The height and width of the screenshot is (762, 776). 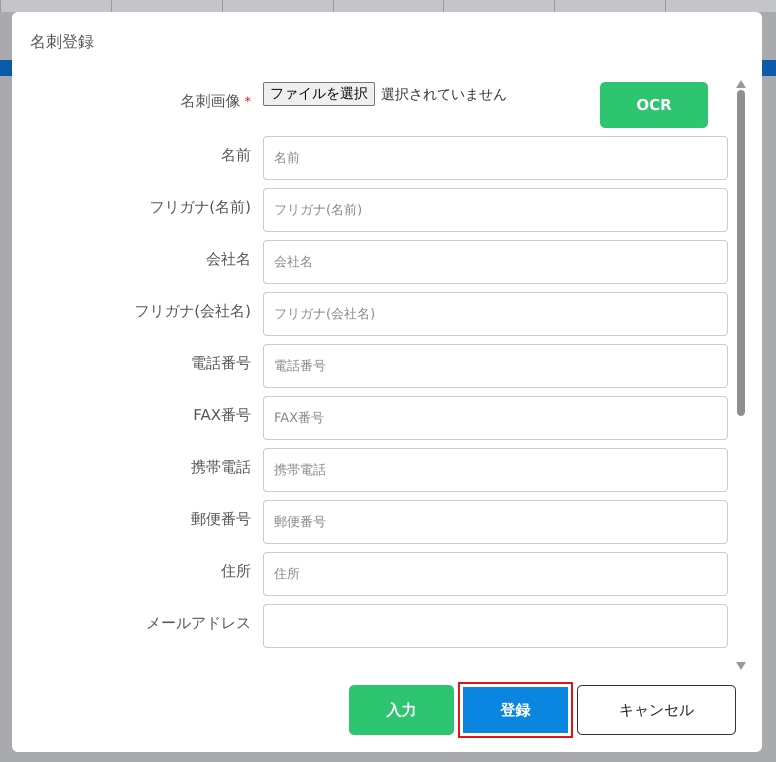 I want to click on field-label: フリガナ(会社名), so click(x=192, y=311).